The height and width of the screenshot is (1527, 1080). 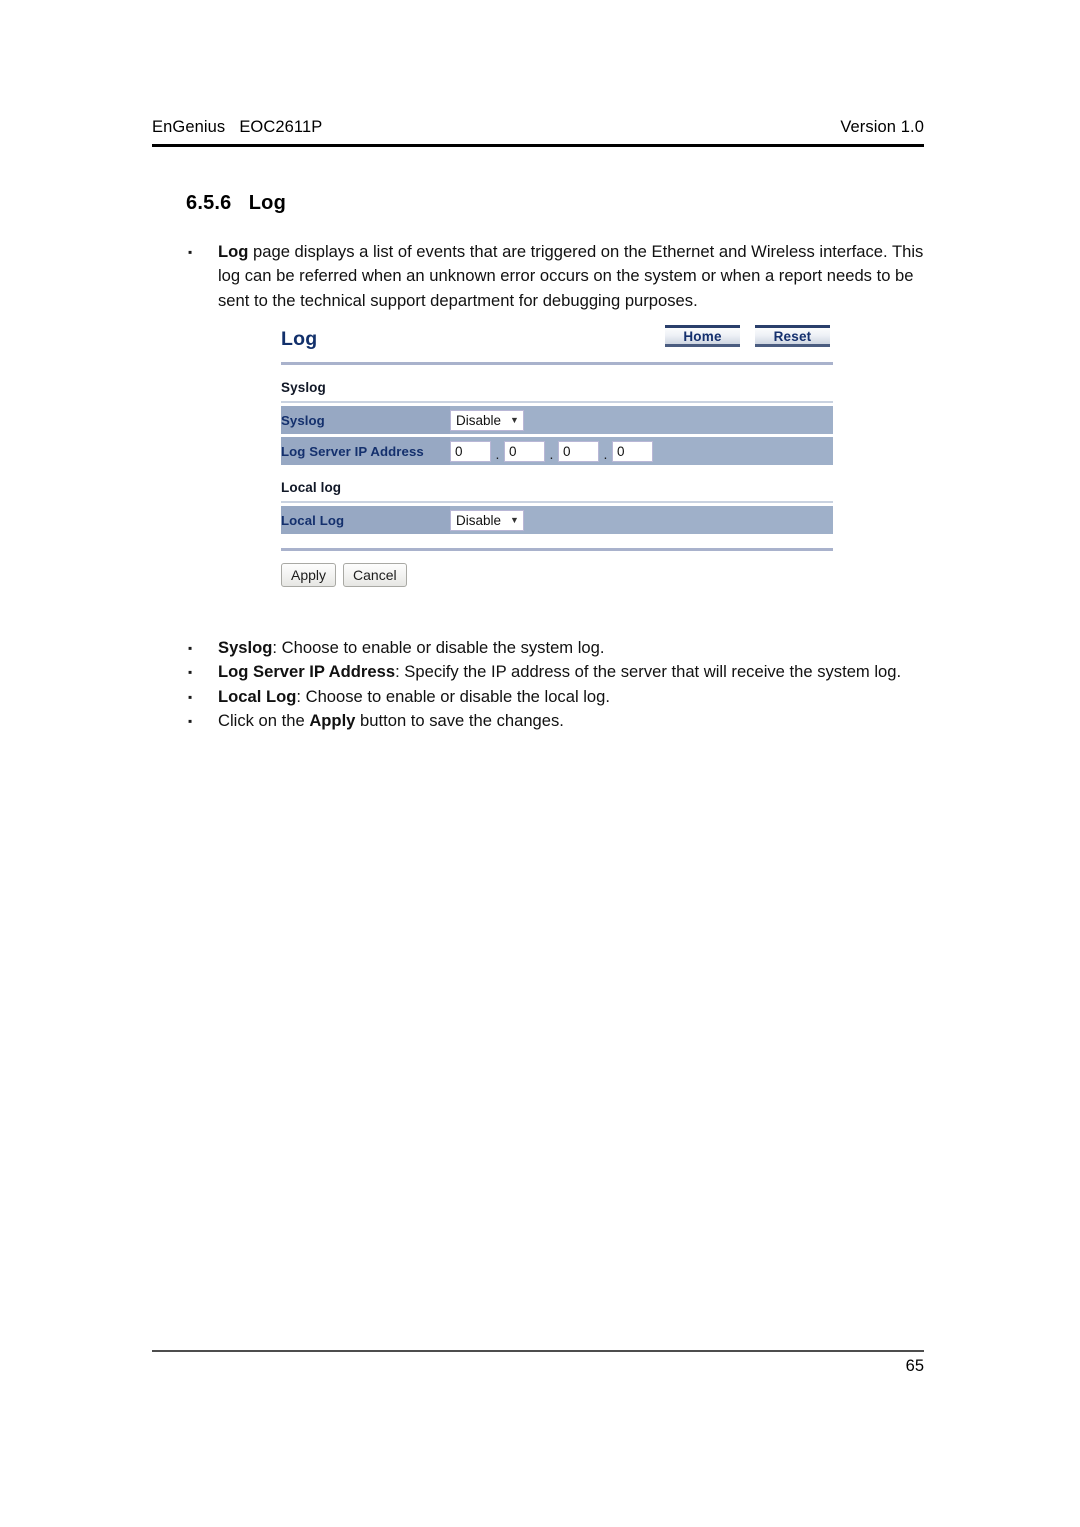 I want to click on row-value-local-log: Disable ▼, so click(x=641, y=520).